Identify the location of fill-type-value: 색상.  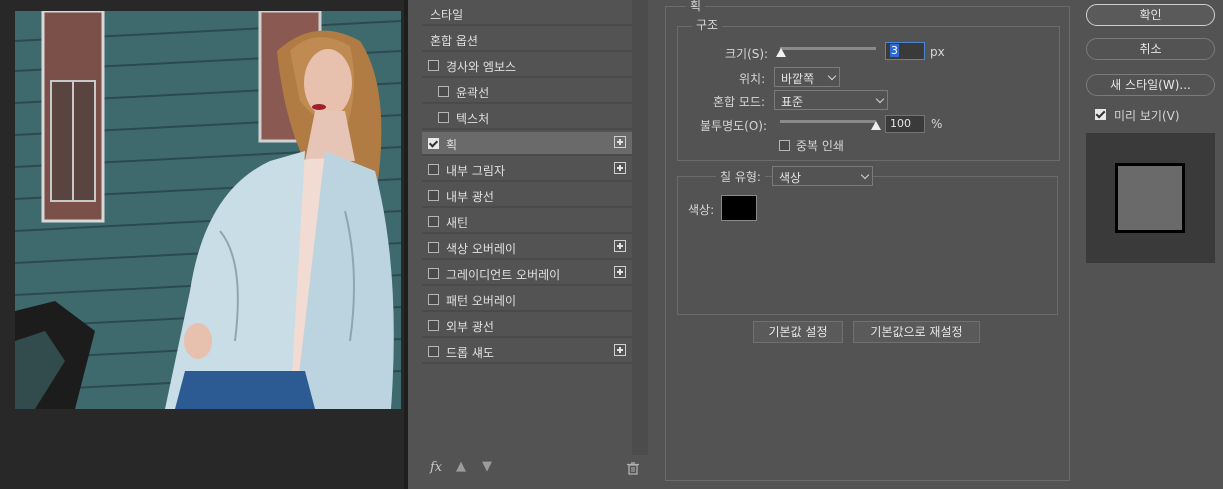
(790, 178).